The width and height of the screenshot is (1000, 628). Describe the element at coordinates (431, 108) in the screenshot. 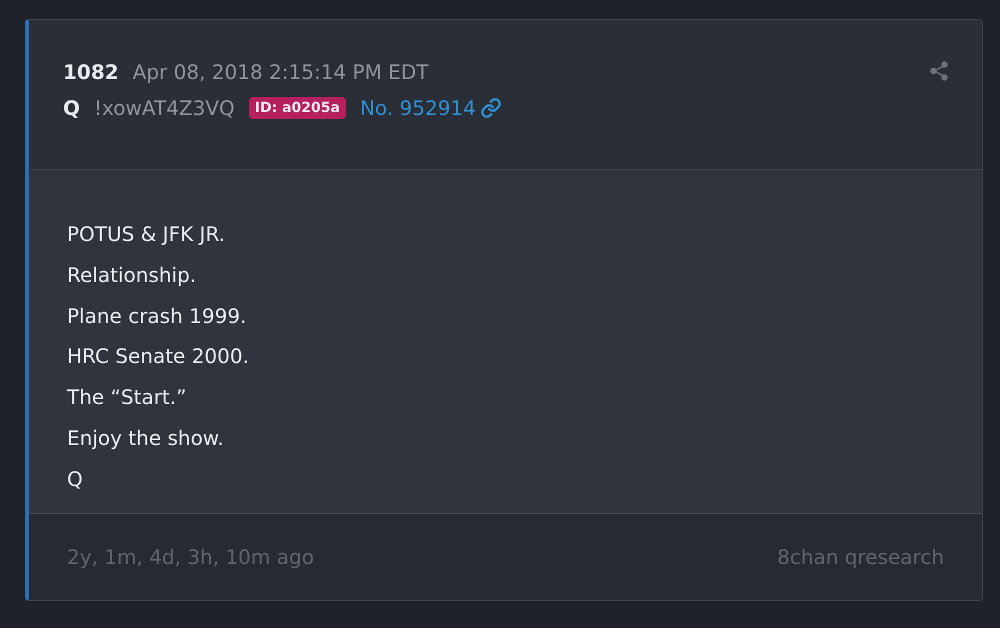

I see `post-link: No. 952914` at that location.